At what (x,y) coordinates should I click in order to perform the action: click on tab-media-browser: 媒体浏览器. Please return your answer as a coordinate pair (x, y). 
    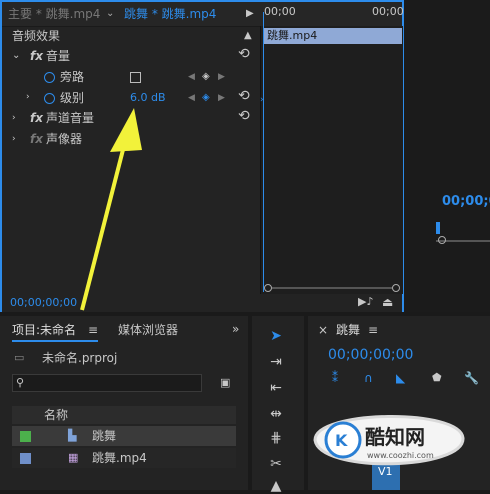
    Looking at the image, I should click on (148, 330).